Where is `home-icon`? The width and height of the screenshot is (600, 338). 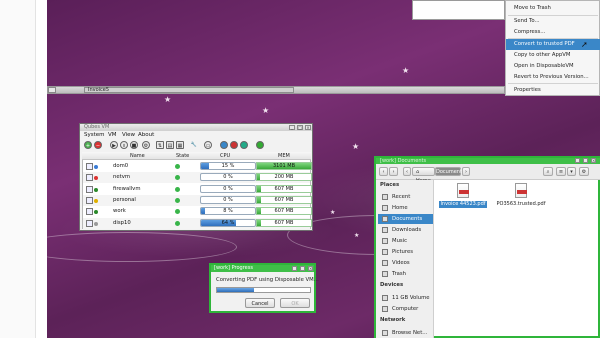 home-icon is located at coordinates (385, 208).